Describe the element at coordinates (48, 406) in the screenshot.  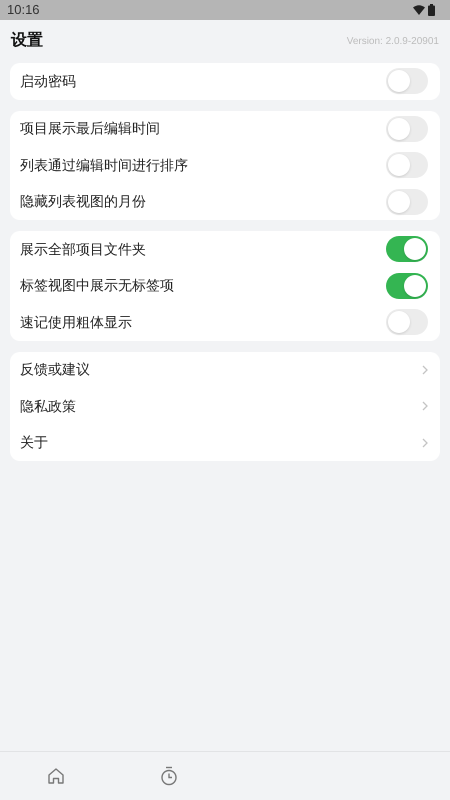
I see `setting-label: 隐私政策` at that location.